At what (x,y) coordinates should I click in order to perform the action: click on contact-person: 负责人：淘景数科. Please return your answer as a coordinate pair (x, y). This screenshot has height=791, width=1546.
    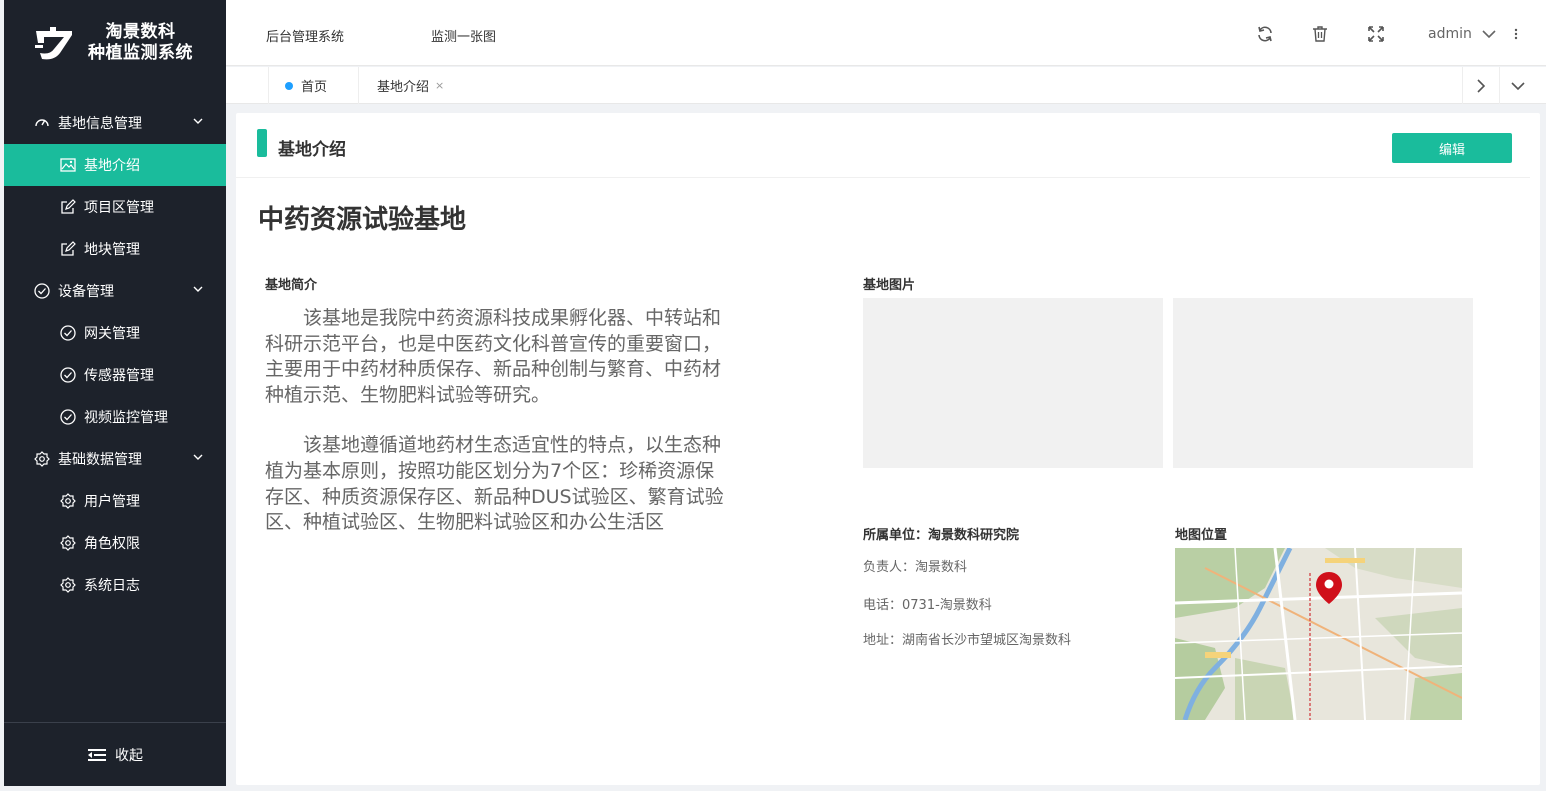
    Looking at the image, I should click on (915, 567).